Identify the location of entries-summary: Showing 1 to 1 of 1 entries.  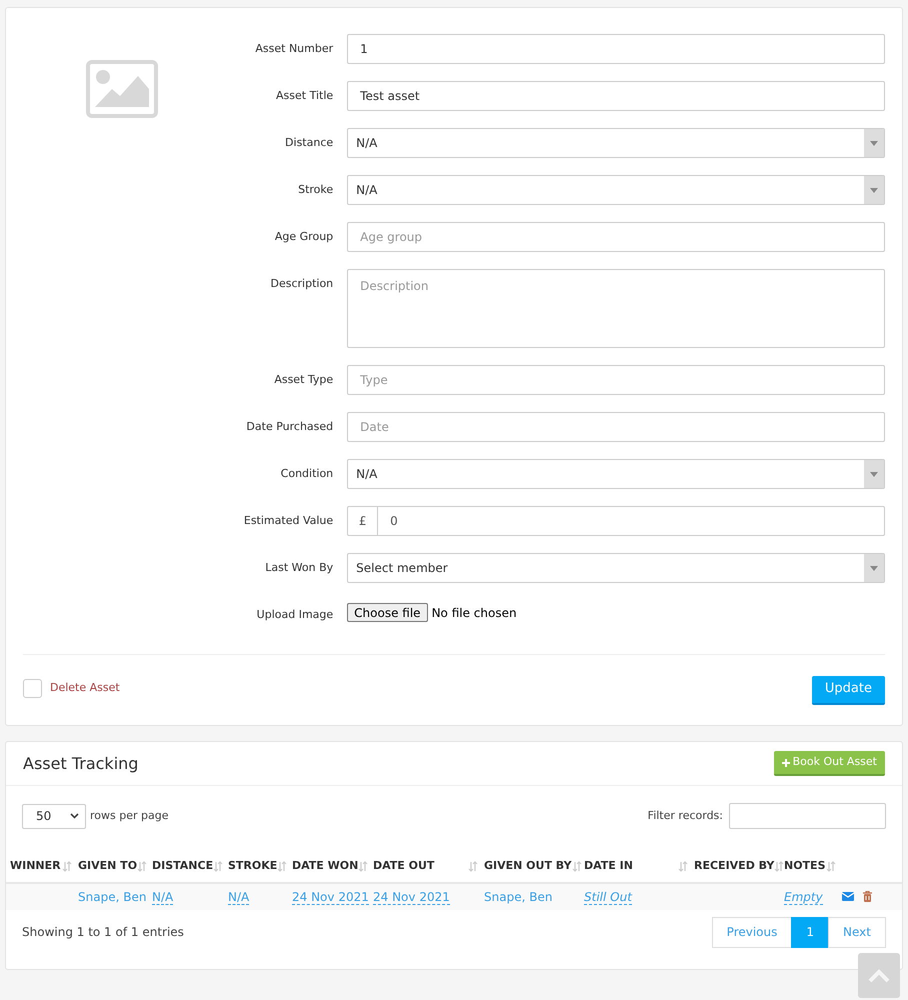
(103, 932).